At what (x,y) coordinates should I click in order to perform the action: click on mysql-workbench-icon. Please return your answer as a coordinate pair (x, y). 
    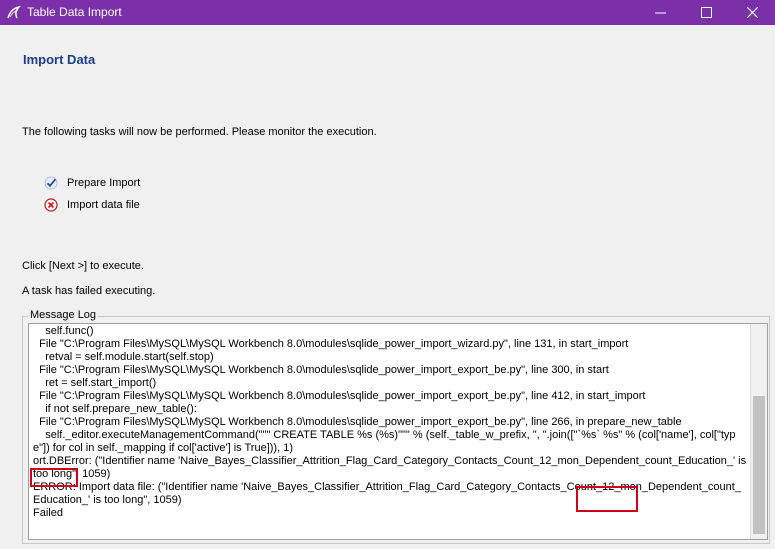
    Looking at the image, I should click on (14, 12).